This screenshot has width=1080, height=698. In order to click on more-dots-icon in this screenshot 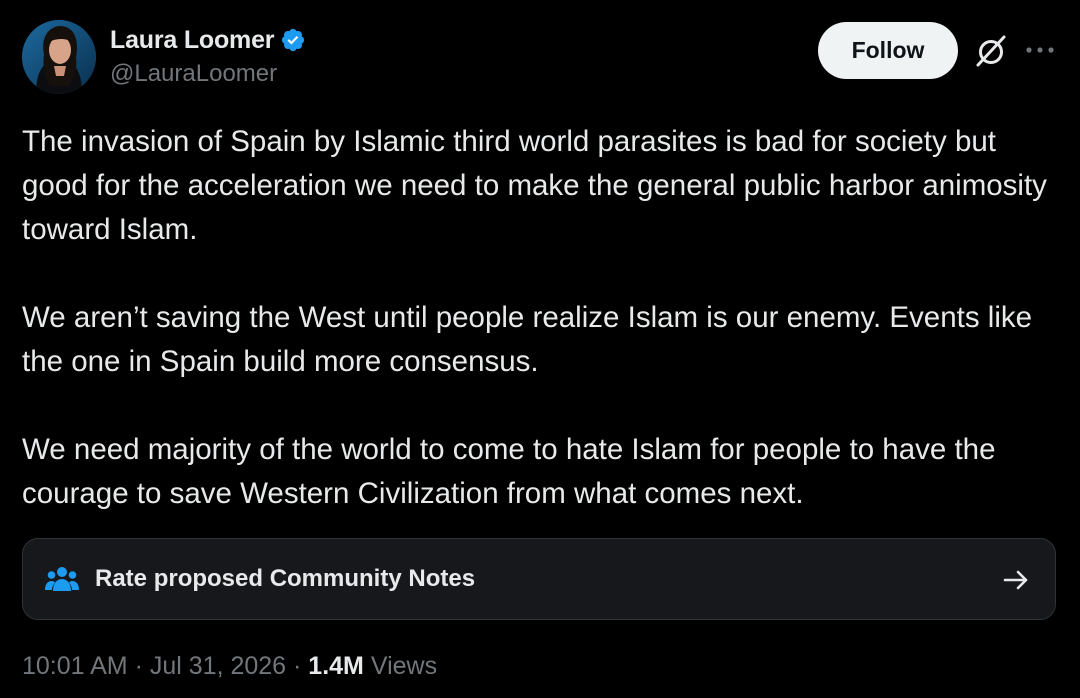, I will do `click(1040, 50)`.